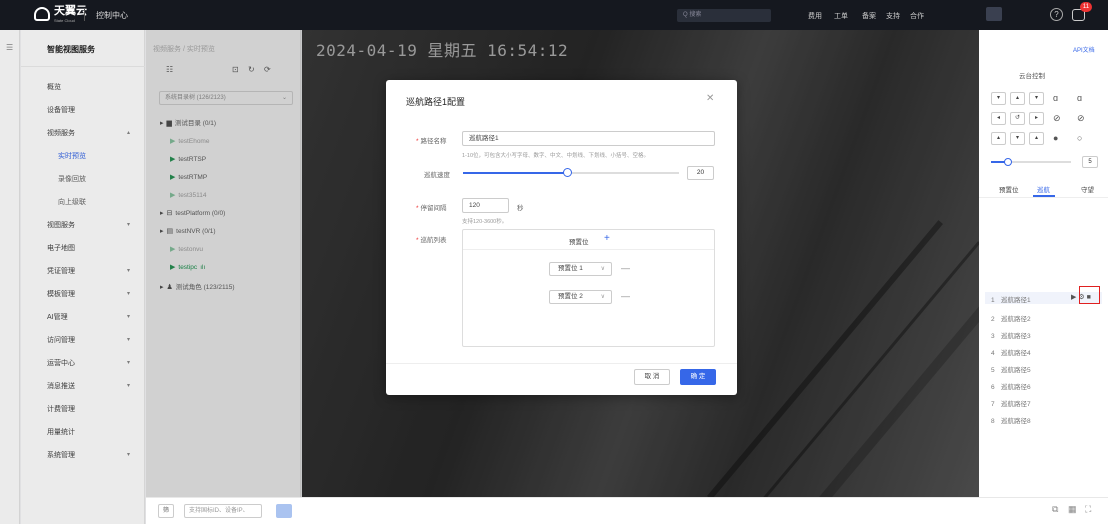 This screenshot has height=524, width=1108. I want to click on cloud-logo-icon, so click(42, 14).